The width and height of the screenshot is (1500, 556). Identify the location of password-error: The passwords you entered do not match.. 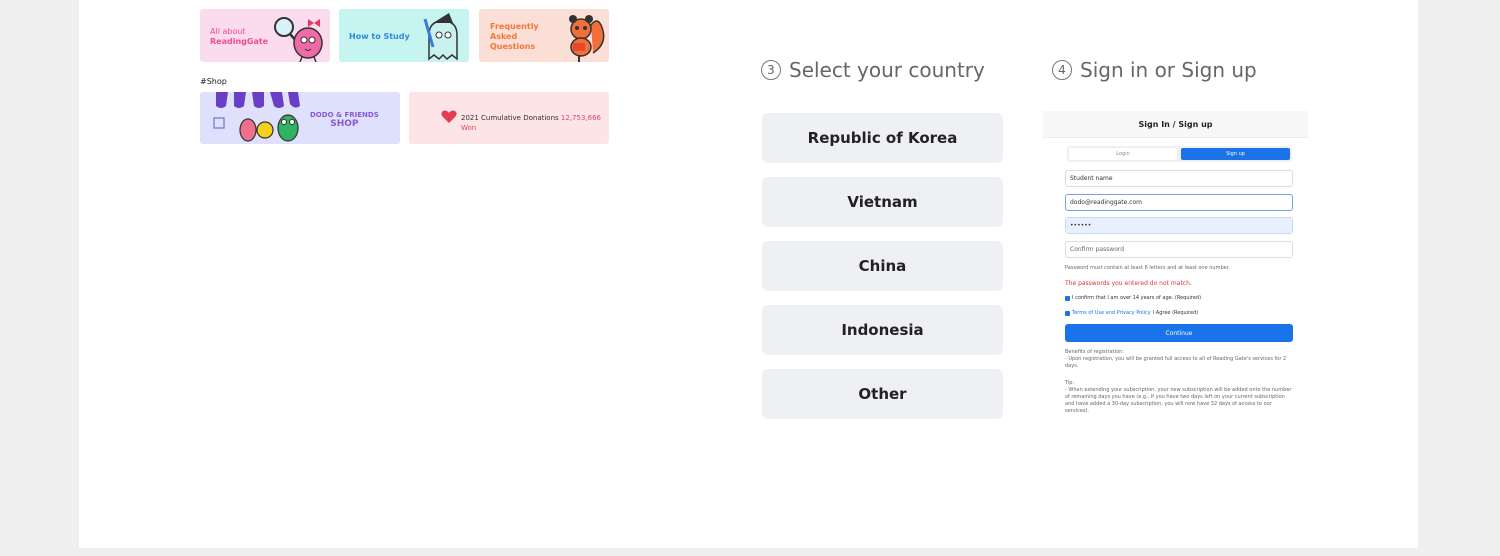
(1128, 283).